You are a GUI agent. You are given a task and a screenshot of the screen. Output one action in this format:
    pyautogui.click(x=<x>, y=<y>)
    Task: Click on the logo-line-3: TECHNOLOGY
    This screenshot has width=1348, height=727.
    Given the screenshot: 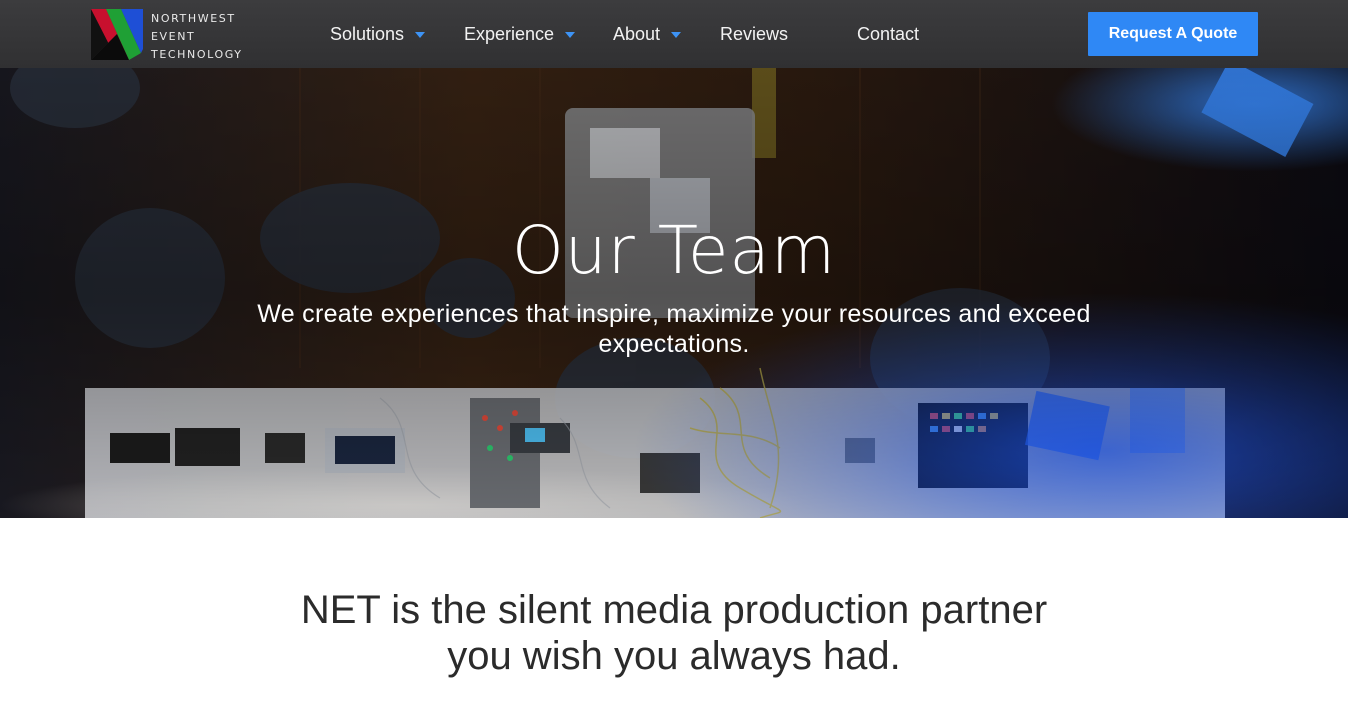 What is the action you would take?
    pyautogui.click(x=197, y=54)
    